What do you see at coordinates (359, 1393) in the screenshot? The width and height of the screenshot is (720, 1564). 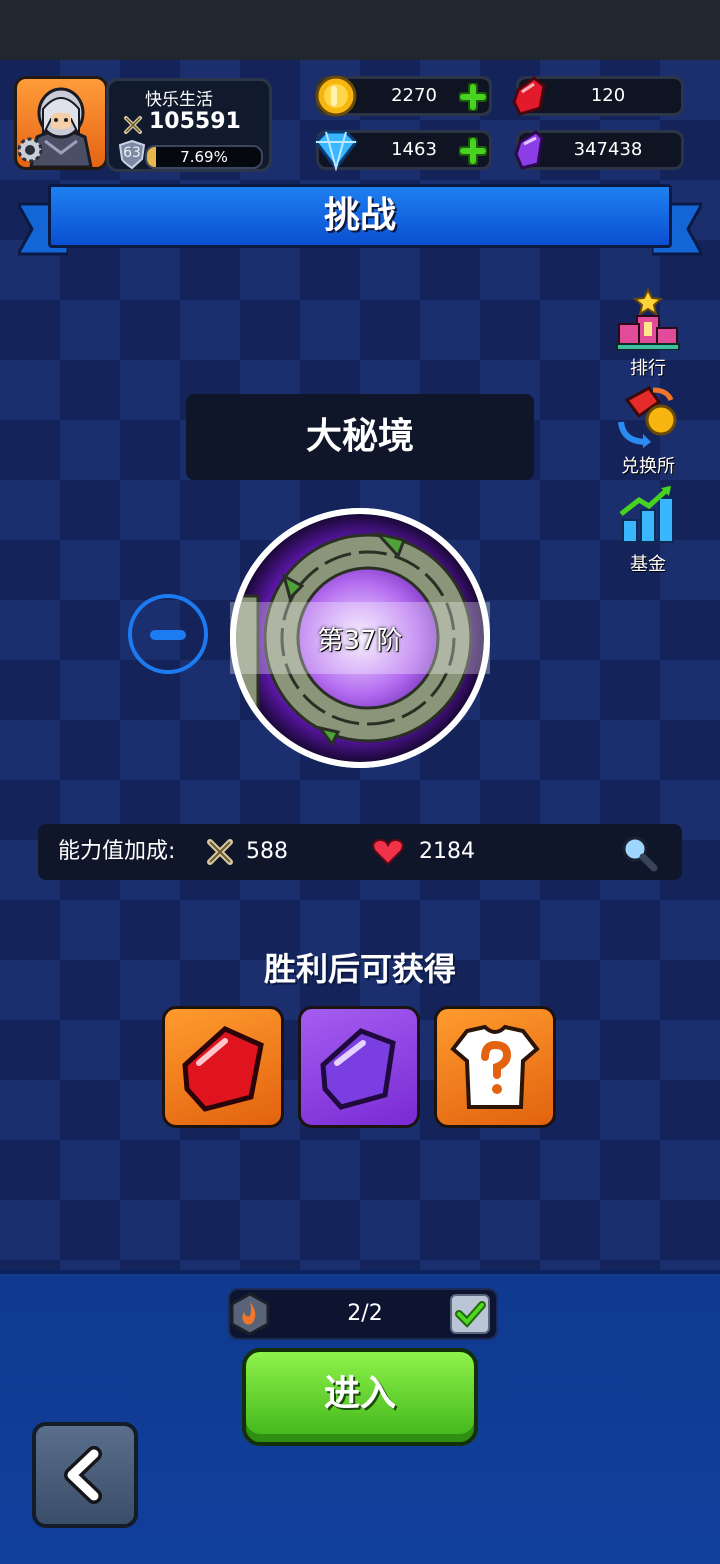 I see `enter-button-label: 进入` at bounding box center [359, 1393].